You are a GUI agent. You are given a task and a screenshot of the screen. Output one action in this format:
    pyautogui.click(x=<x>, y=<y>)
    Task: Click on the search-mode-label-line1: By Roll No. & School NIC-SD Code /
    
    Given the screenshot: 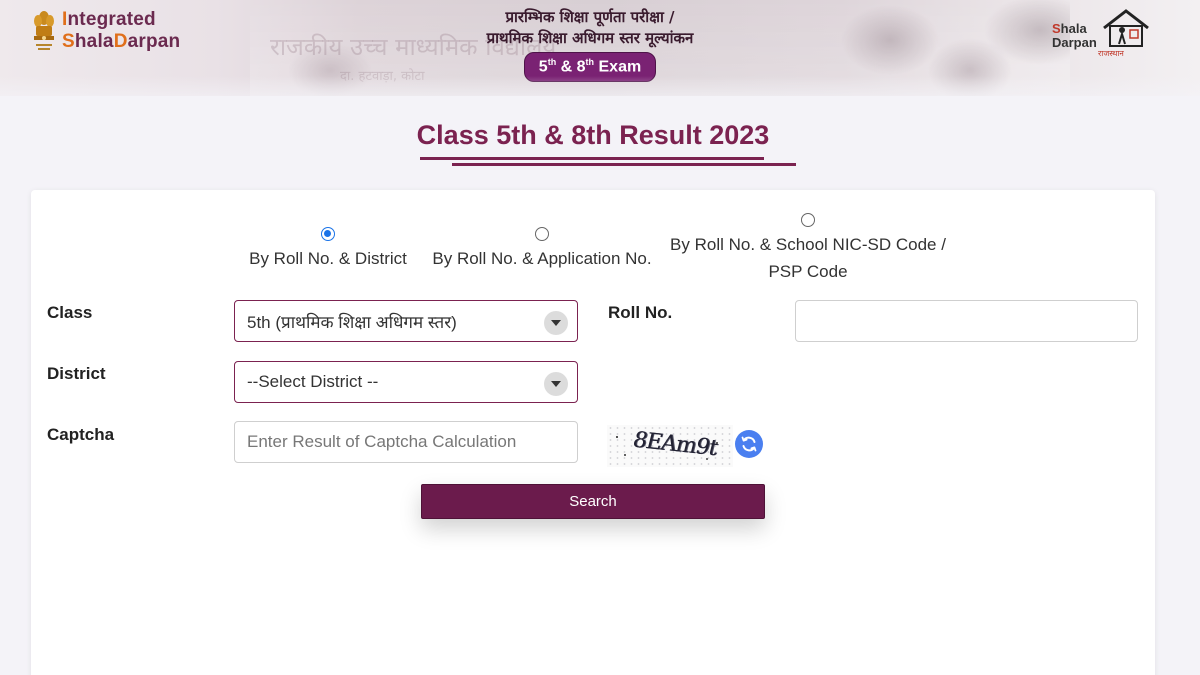 What is the action you would take?
    pyautogui.click(x=808, y=244)
    